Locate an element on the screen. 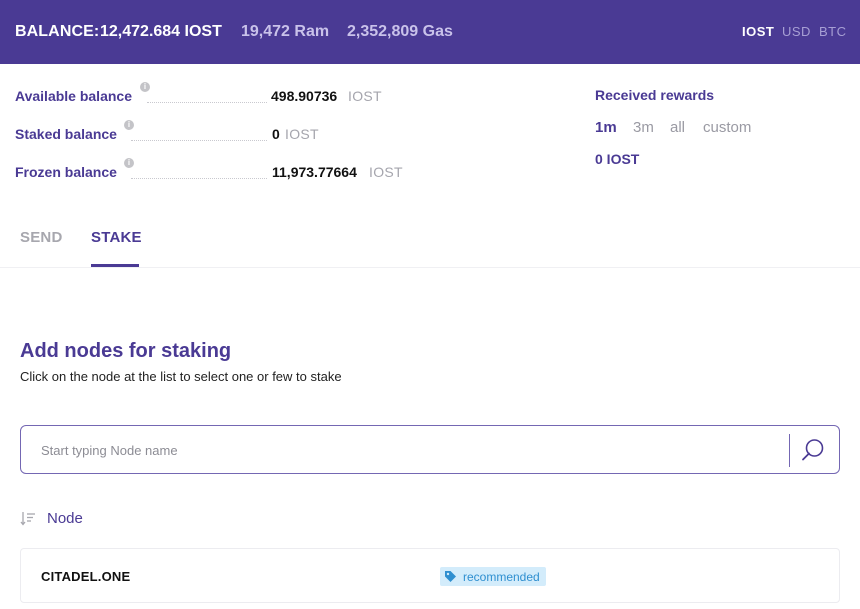  available-balance-row: Available balance i 498.90736 IOST is located at coordinates (225, 95).